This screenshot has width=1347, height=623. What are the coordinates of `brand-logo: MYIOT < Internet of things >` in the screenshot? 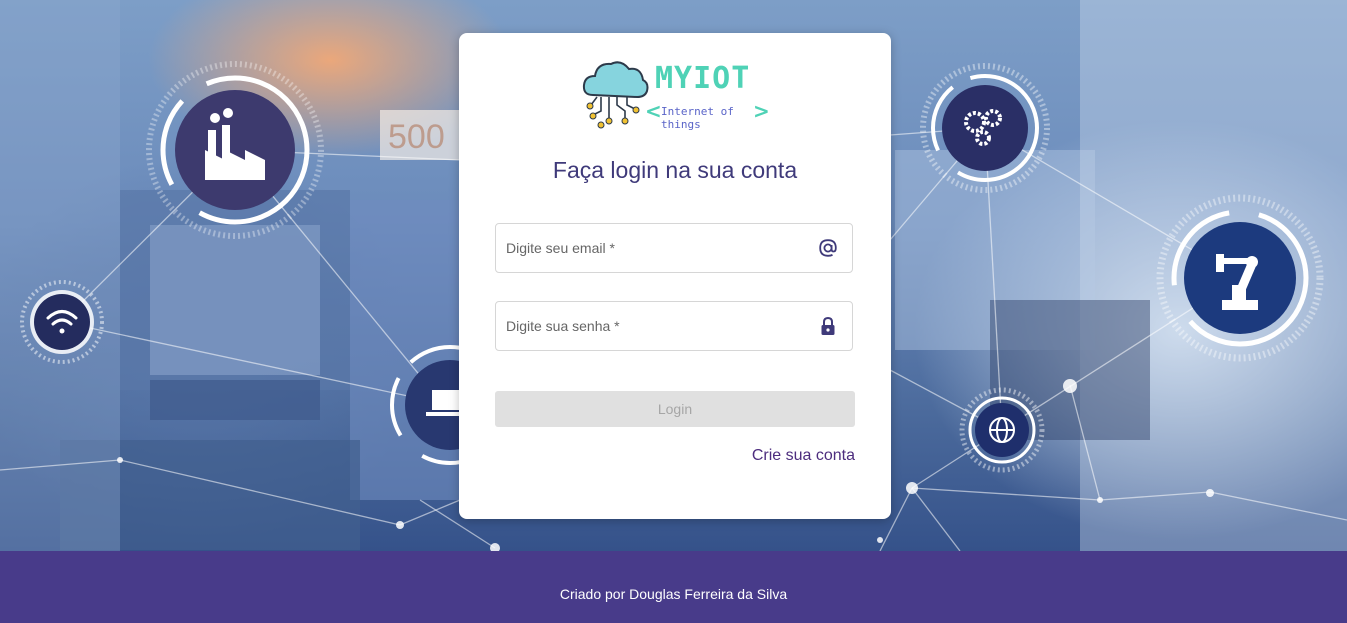 It's located at (676, 95).